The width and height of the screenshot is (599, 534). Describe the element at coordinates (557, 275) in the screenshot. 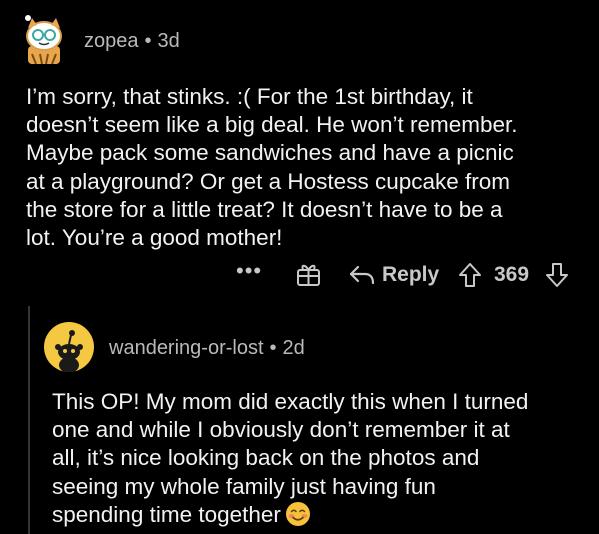

I see `downvote-arrow-icon` at that location.